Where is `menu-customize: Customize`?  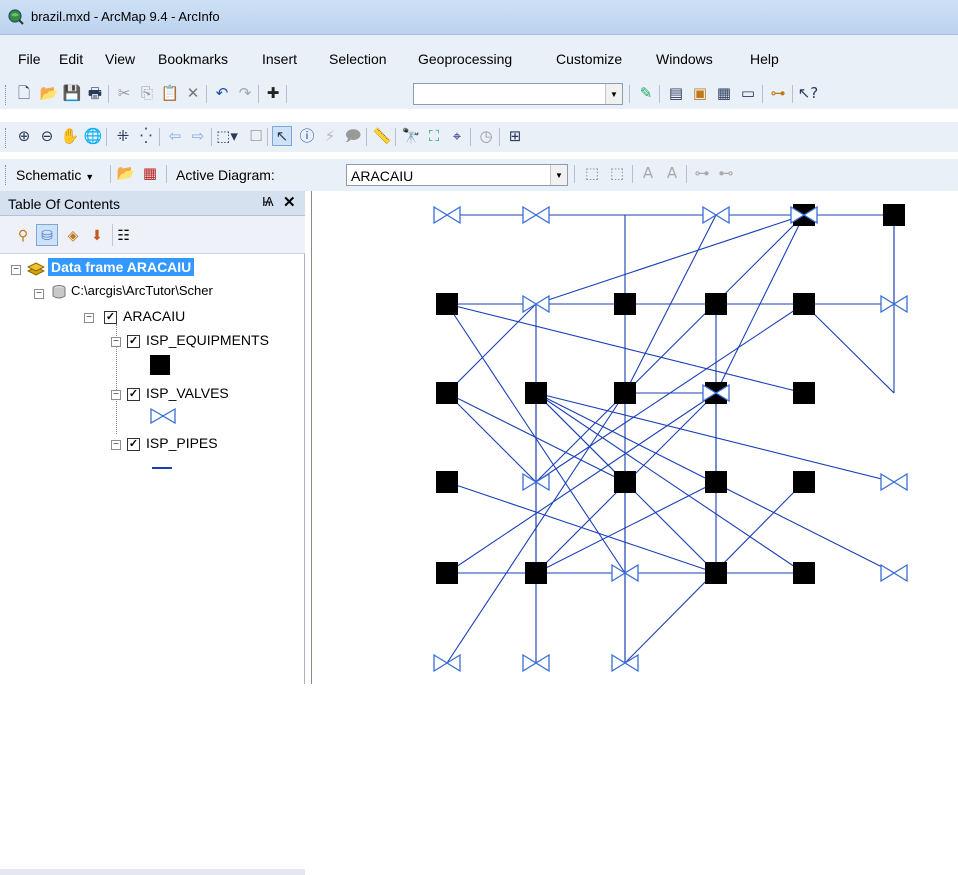 menu-customize: Customize is located at coordinates (589, 59).